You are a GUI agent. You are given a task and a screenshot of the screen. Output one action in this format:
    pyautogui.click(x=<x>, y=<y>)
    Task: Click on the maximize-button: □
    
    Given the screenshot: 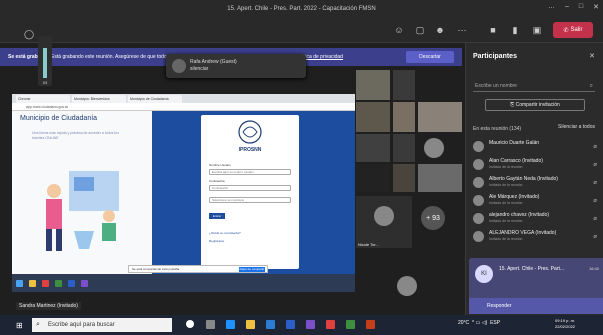 What is the action you would take?
    pyautogui.click(x=581, y=7)
    